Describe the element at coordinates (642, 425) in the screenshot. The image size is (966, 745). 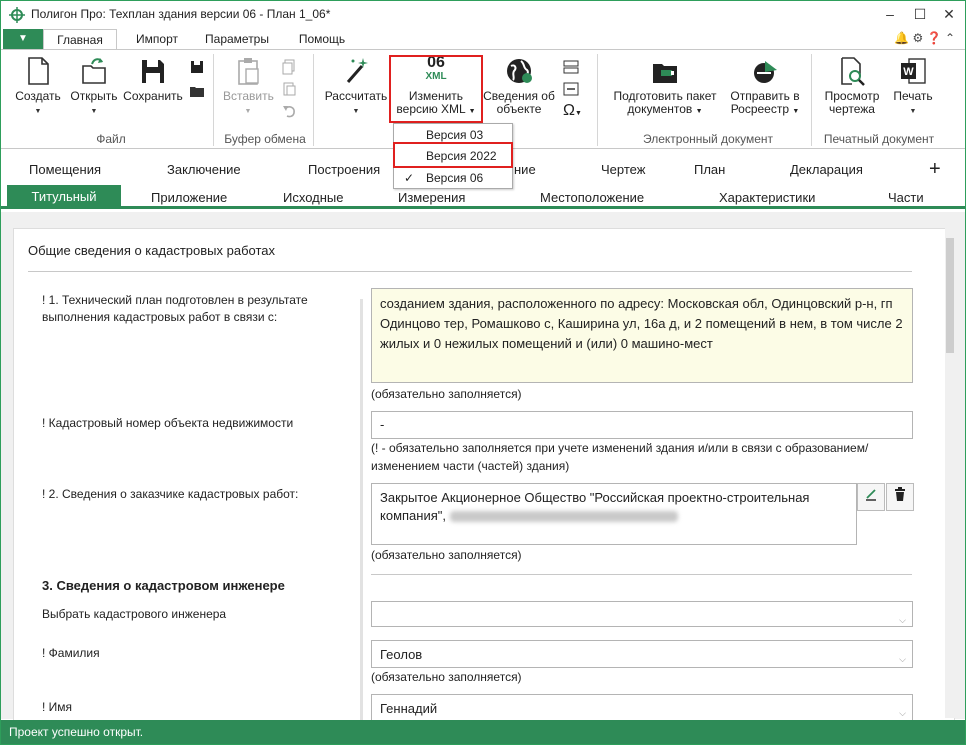
I see `cadastral-number-field: -` at that location.